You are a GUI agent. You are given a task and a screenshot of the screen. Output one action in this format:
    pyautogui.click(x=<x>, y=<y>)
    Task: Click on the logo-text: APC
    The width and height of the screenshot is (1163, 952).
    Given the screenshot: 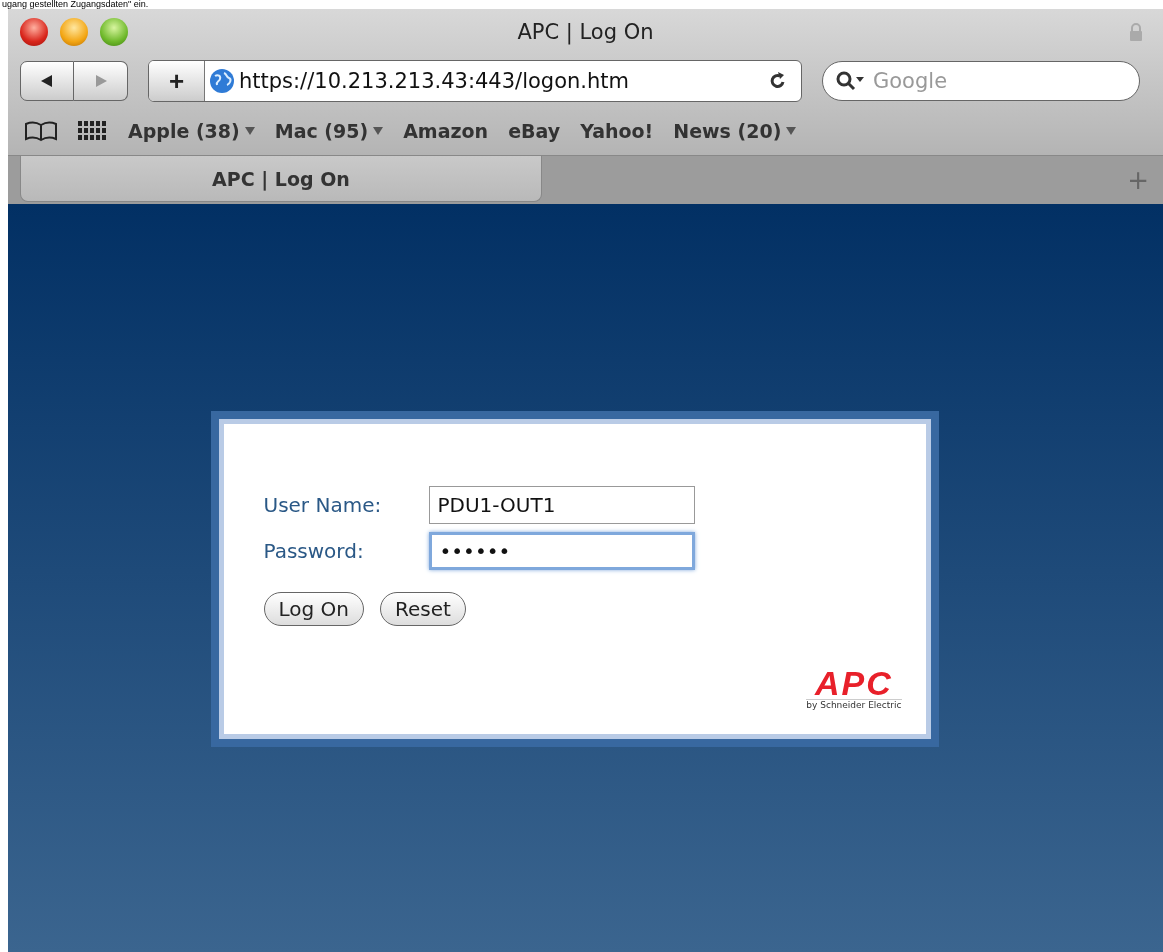 What is the action you would take?
    pyautogui.click(x=854, y=683)
    